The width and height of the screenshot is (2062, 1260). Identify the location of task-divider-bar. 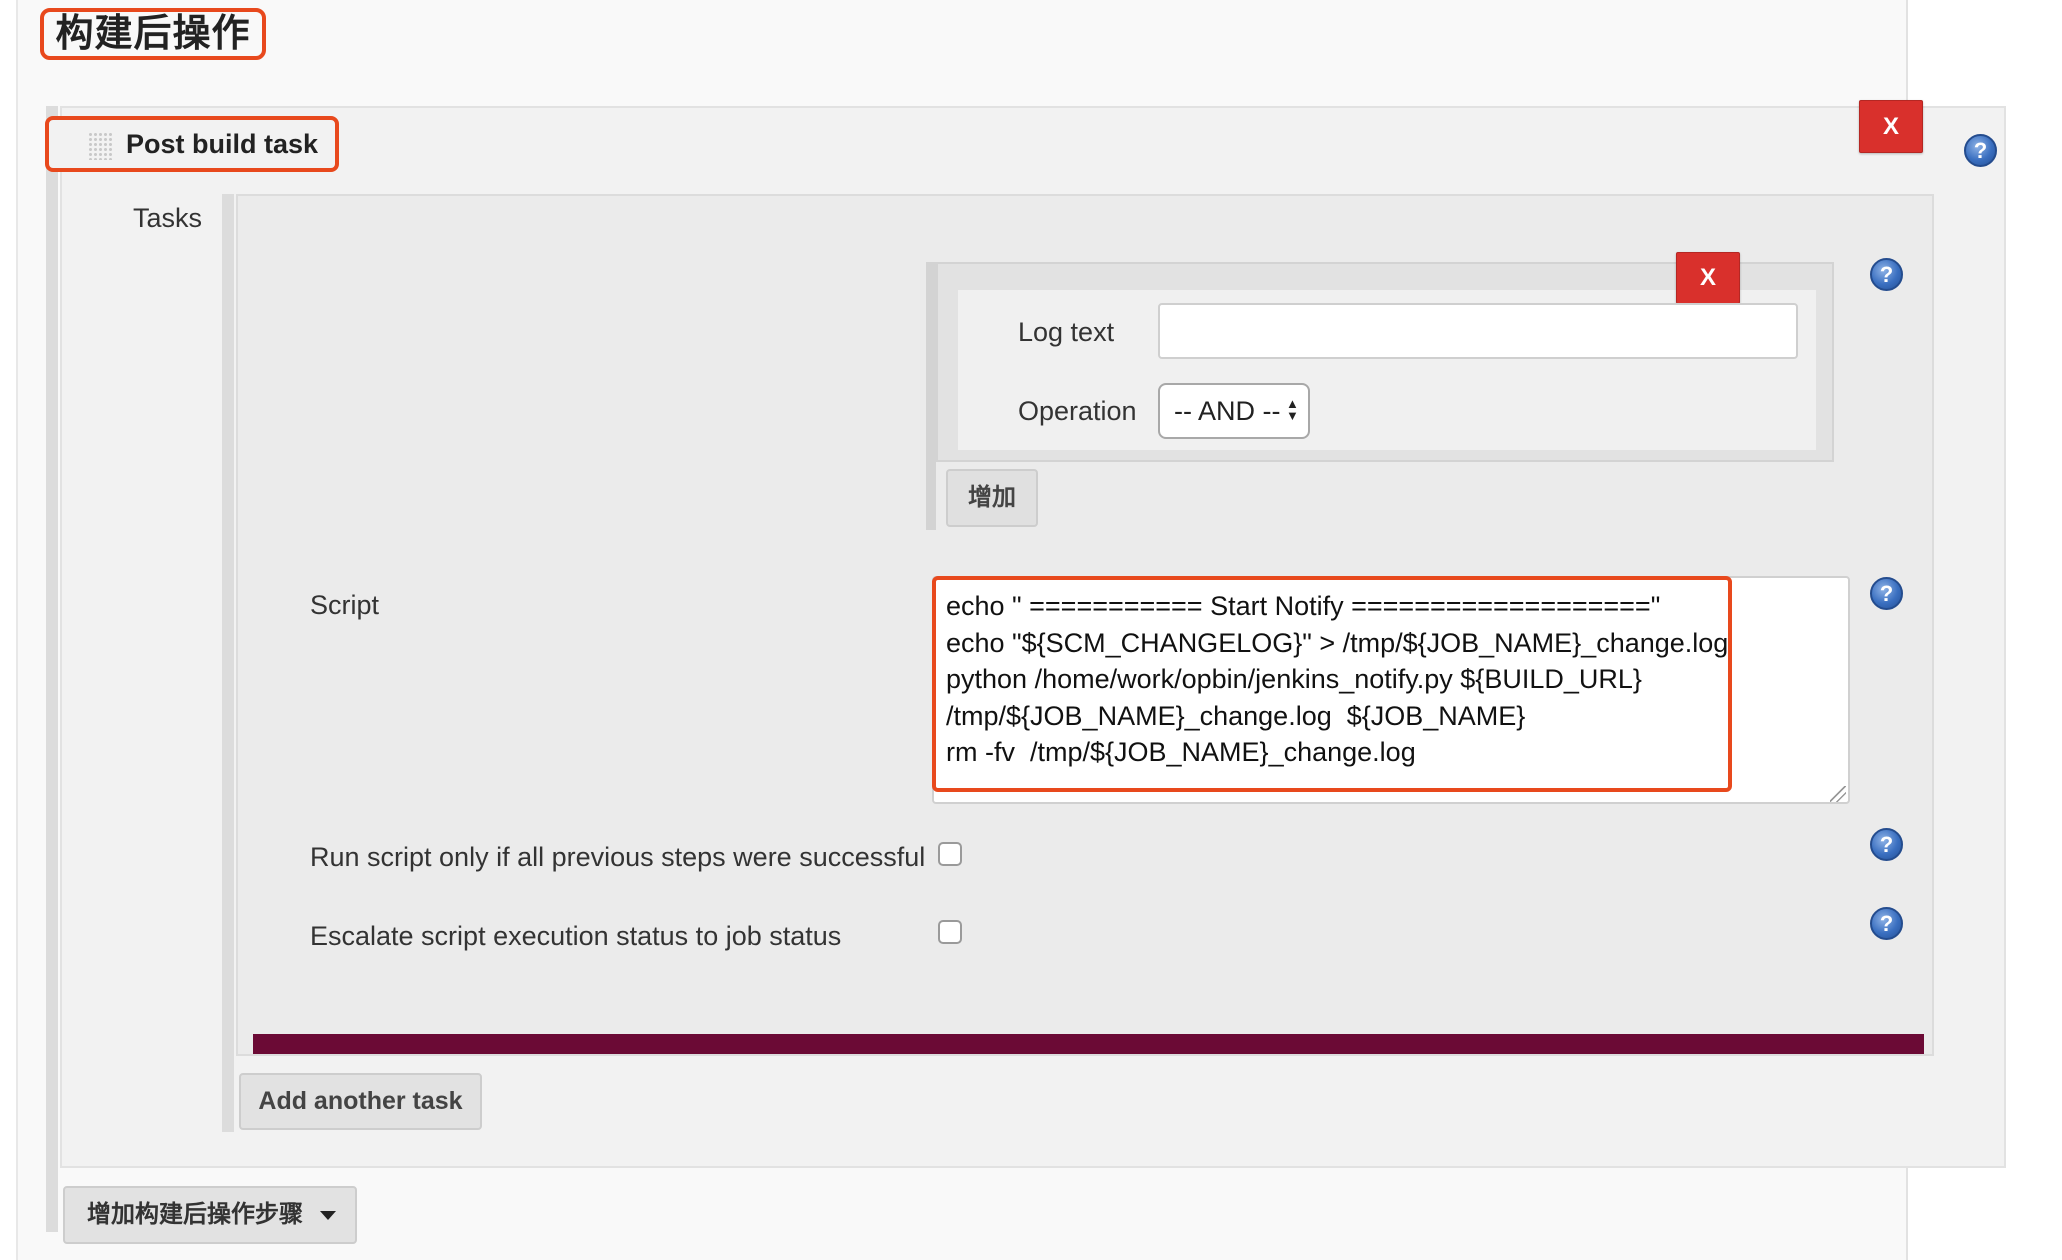
(1088, 1044).